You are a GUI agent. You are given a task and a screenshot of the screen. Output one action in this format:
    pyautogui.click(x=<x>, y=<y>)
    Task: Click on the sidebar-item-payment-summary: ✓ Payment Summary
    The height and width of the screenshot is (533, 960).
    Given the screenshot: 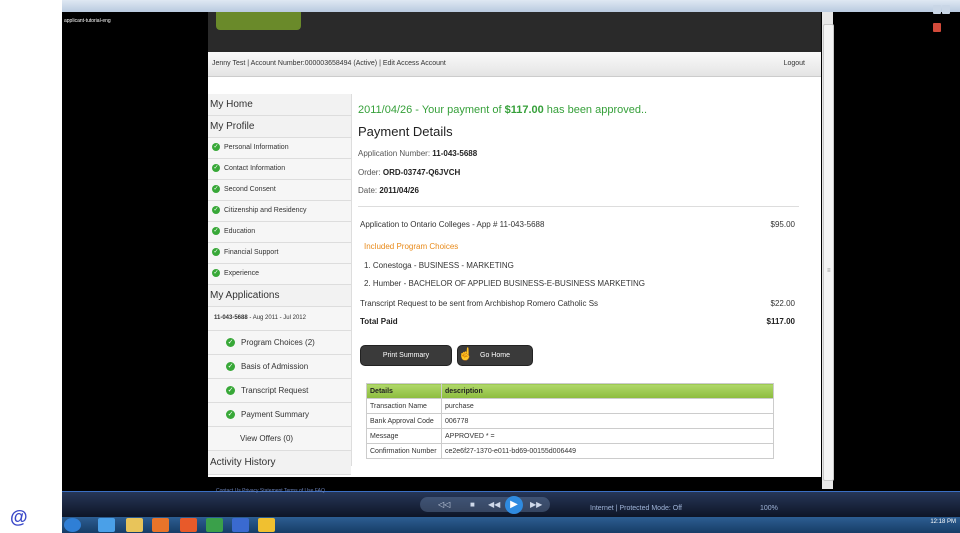 What is the action you would take?
    pyautogui.click(x=279, y=415)
    